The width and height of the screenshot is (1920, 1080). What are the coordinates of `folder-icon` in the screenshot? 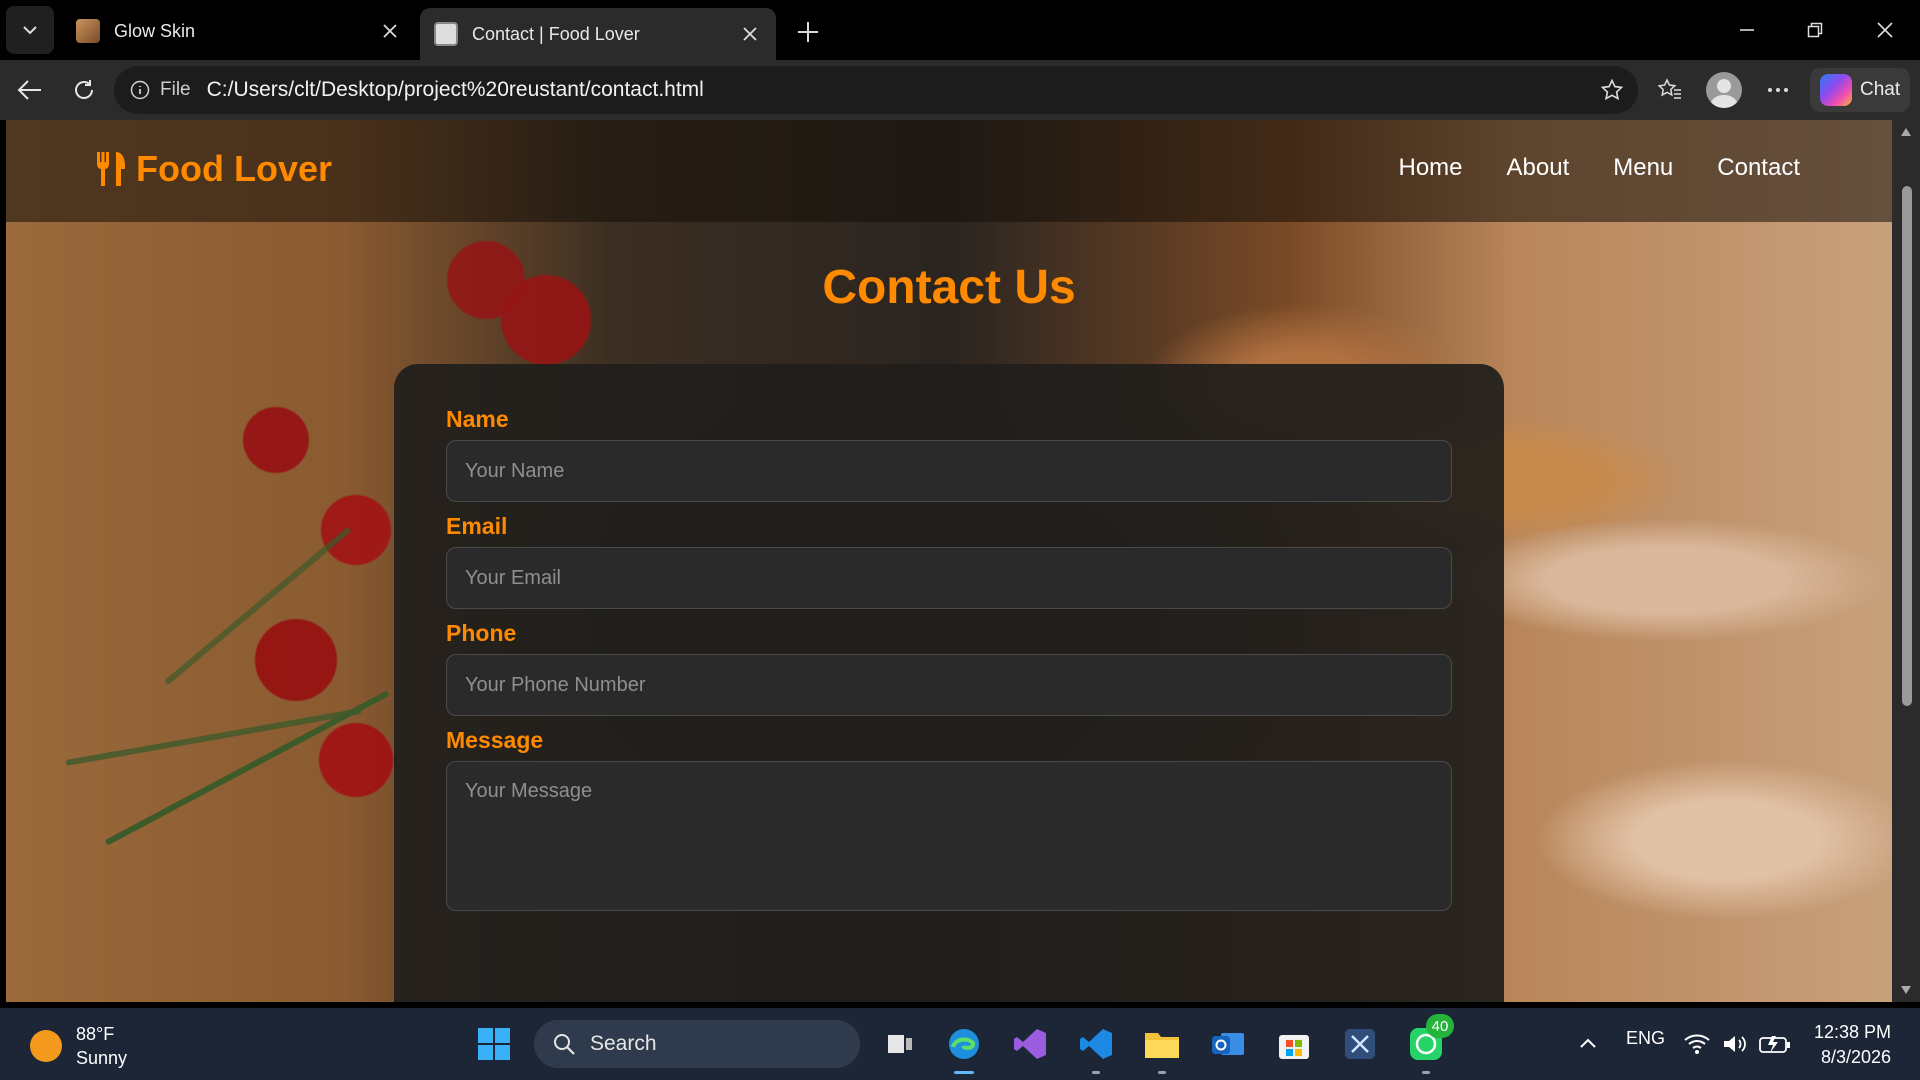 It's located at (1162, 1045).